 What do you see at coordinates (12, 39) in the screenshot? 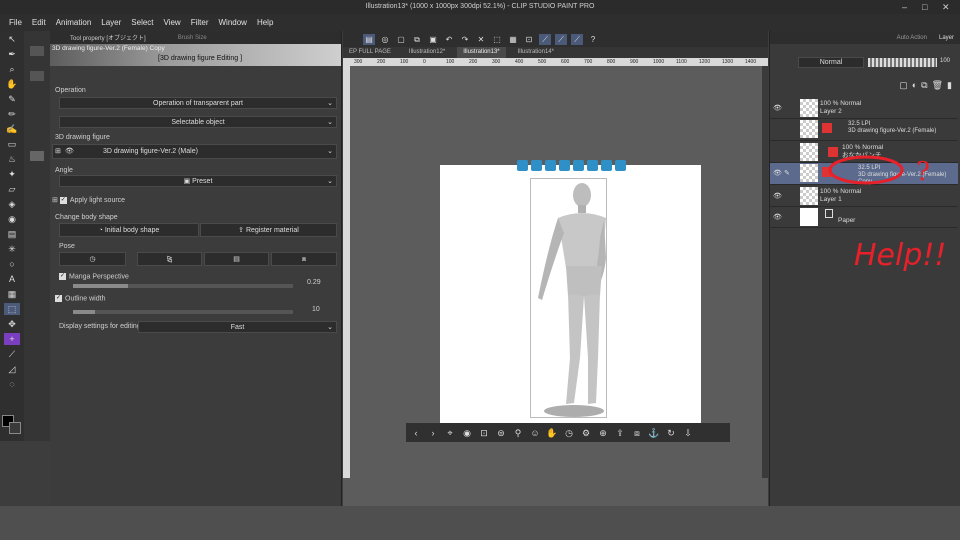
I see `operation-tool-icon: ↖` at bounding box center [12, 39].